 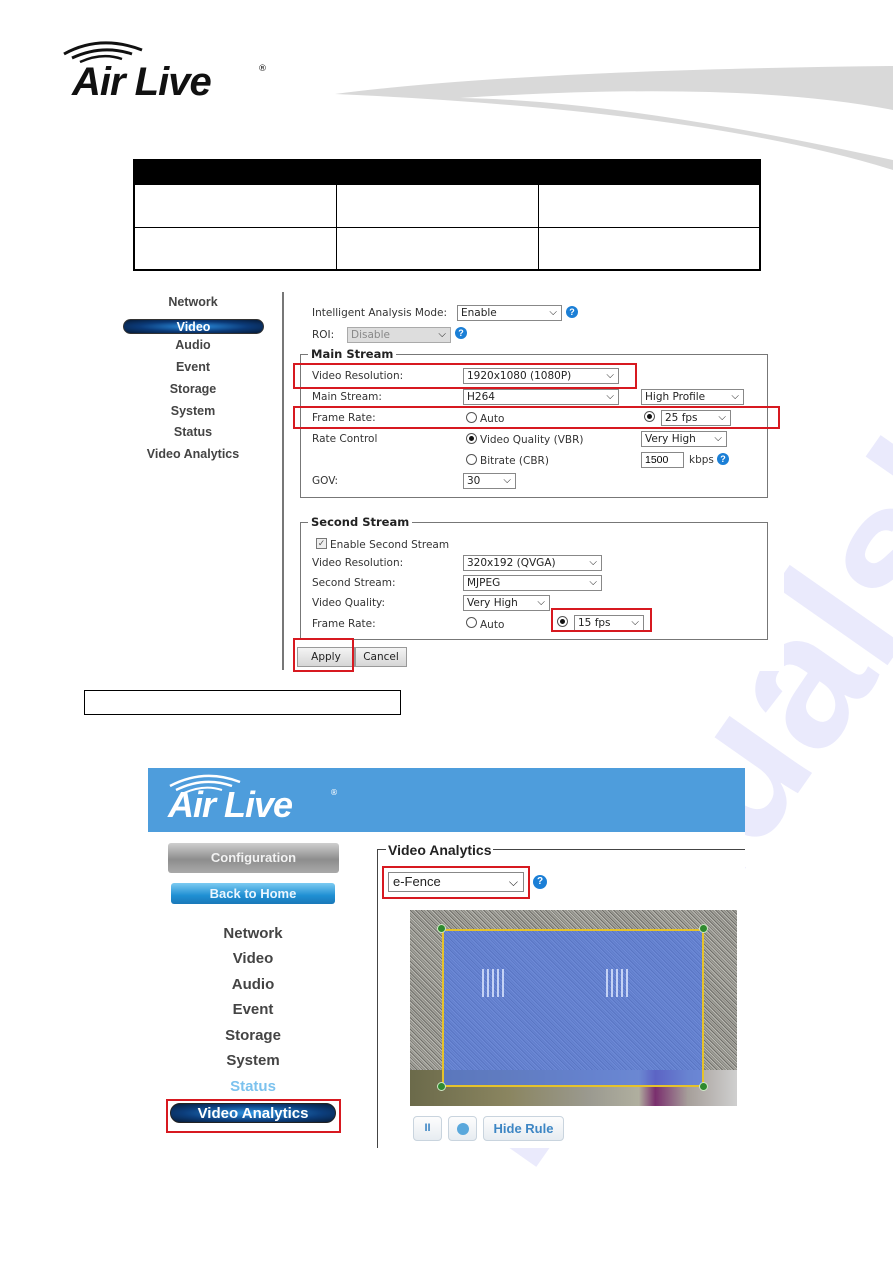 I want to click on frame-rate-label: Frame Rate:, so click(x=344, y=418).